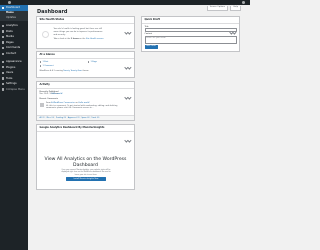  Describe the element at coordinates (95, 39) in the screenshot. I see `site-health-link: Site Health screen.` at that location.